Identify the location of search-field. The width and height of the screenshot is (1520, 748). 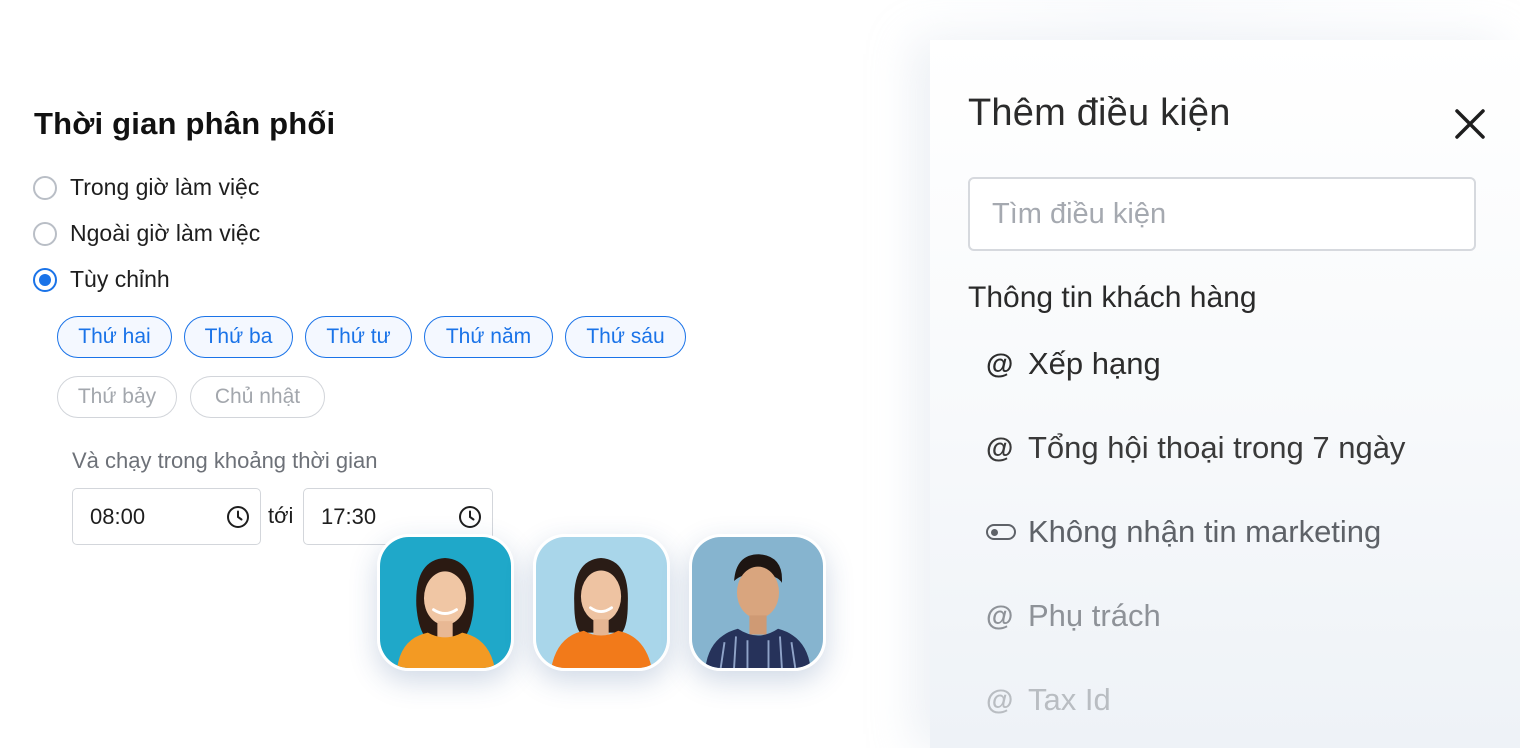
(1222, 214).